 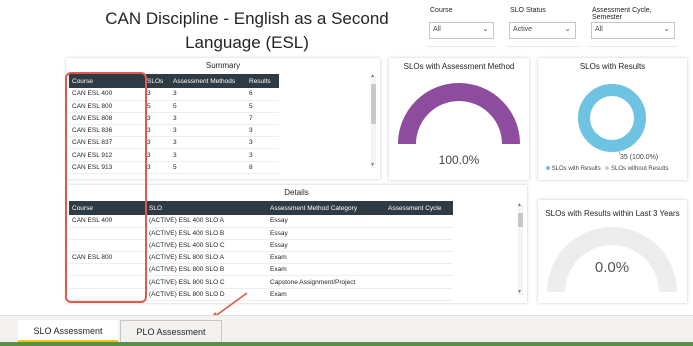 I want to click on tab-plo-assessment: PLO Assessment, so click(x=171, y=331).